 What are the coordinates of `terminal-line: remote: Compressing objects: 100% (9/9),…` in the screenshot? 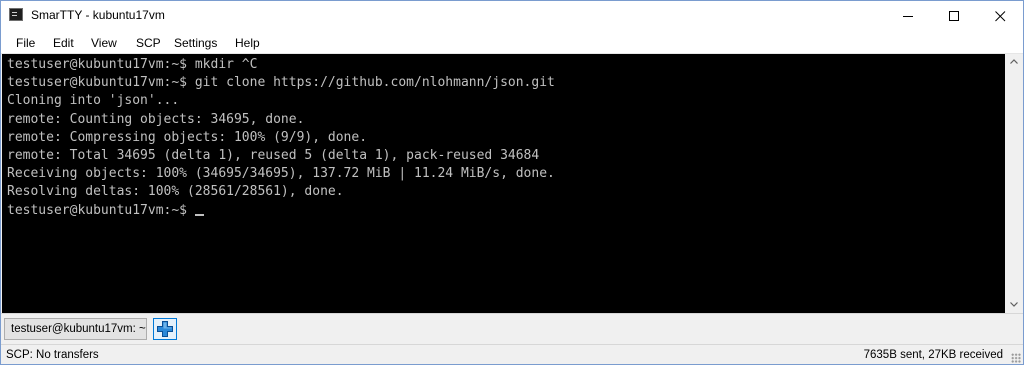 It's located at (187, 137).